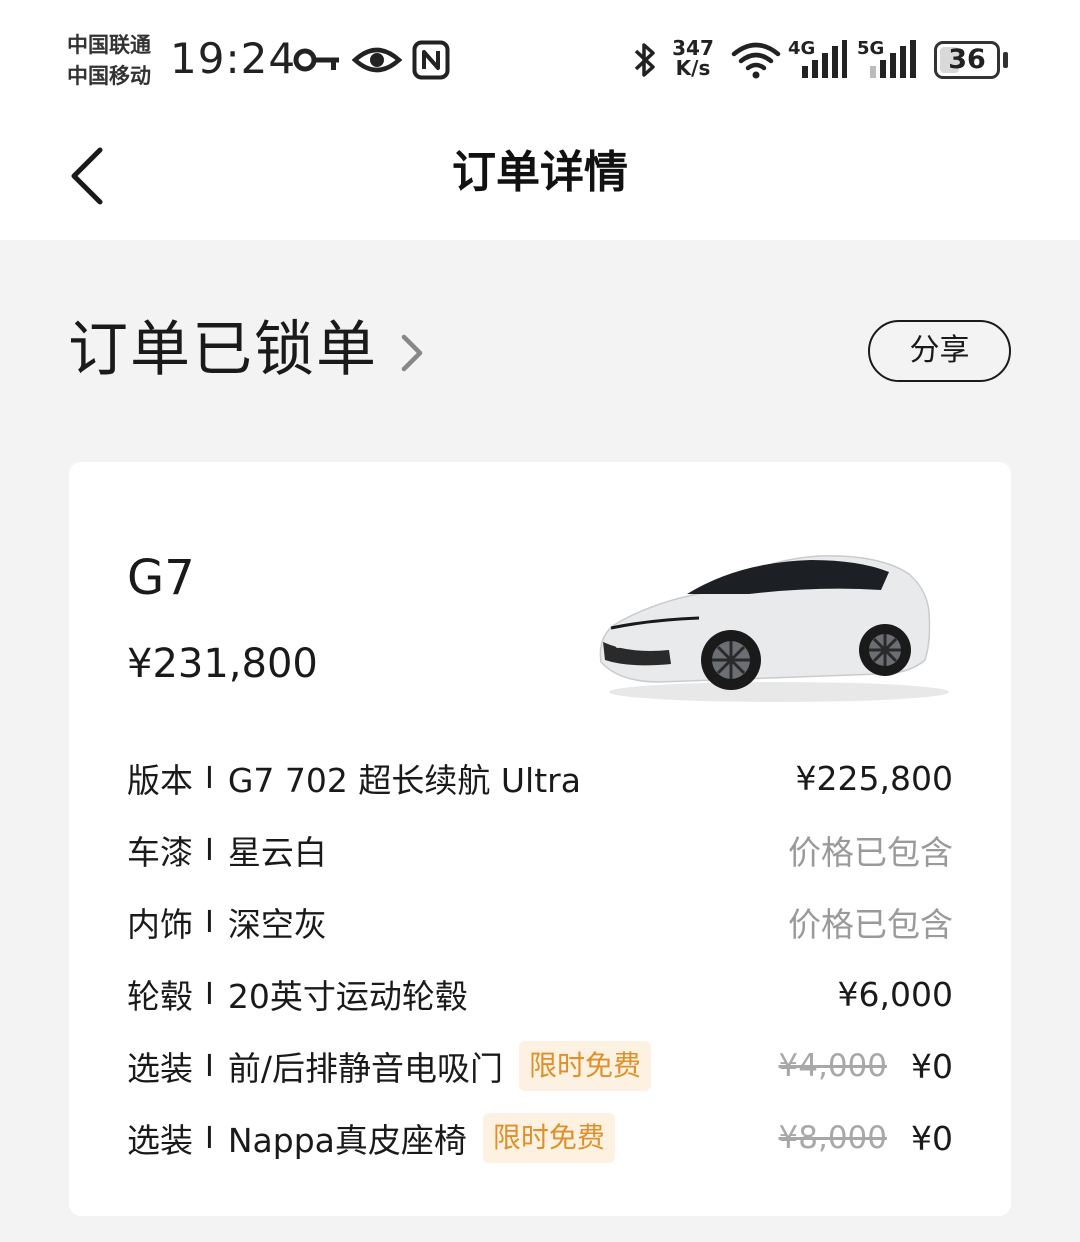 The height and width of the screenshot is (1242, 1080). Describe the element at coordinates (160, 780) in the screenshot. I see `spec-category: 版本` at that location.